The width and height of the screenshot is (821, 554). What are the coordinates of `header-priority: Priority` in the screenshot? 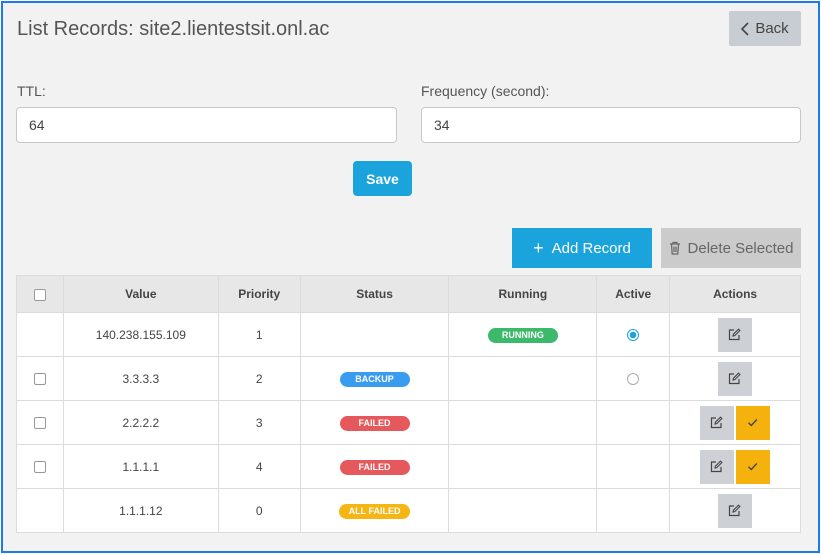 It's located at (259, 294).